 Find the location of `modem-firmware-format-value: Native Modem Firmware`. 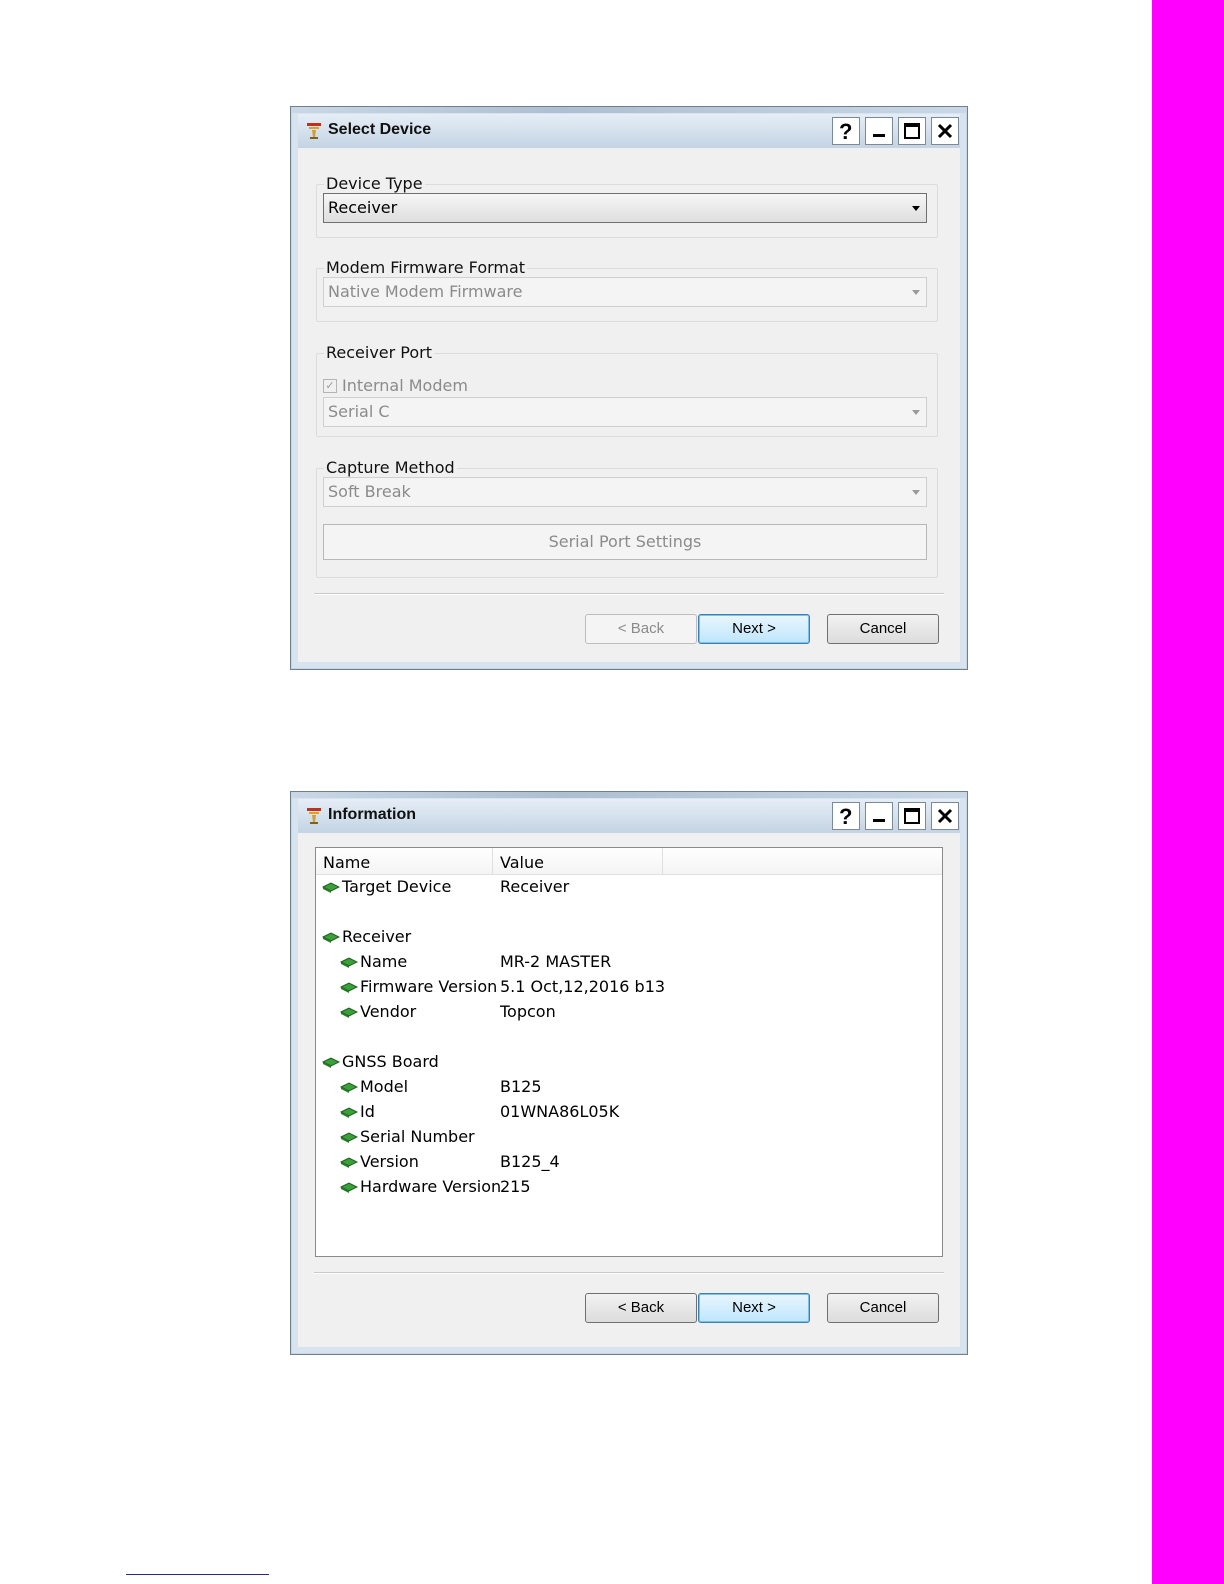

modem-firmware-format-value: Native Modem Firmware is located at coordinates (425, 291).